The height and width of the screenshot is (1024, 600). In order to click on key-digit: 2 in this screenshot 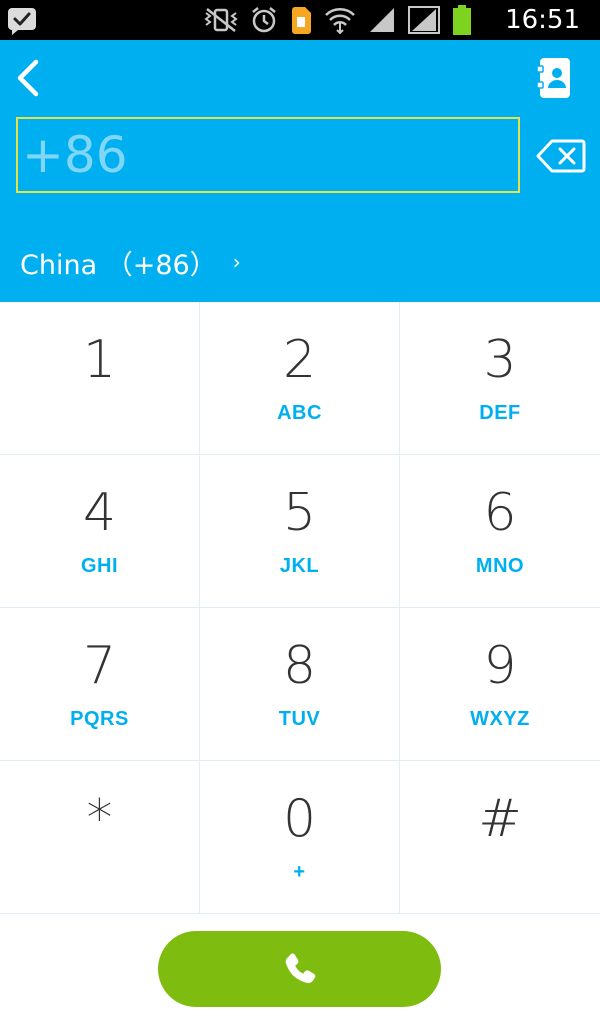, I will do `click(299, 360)`.